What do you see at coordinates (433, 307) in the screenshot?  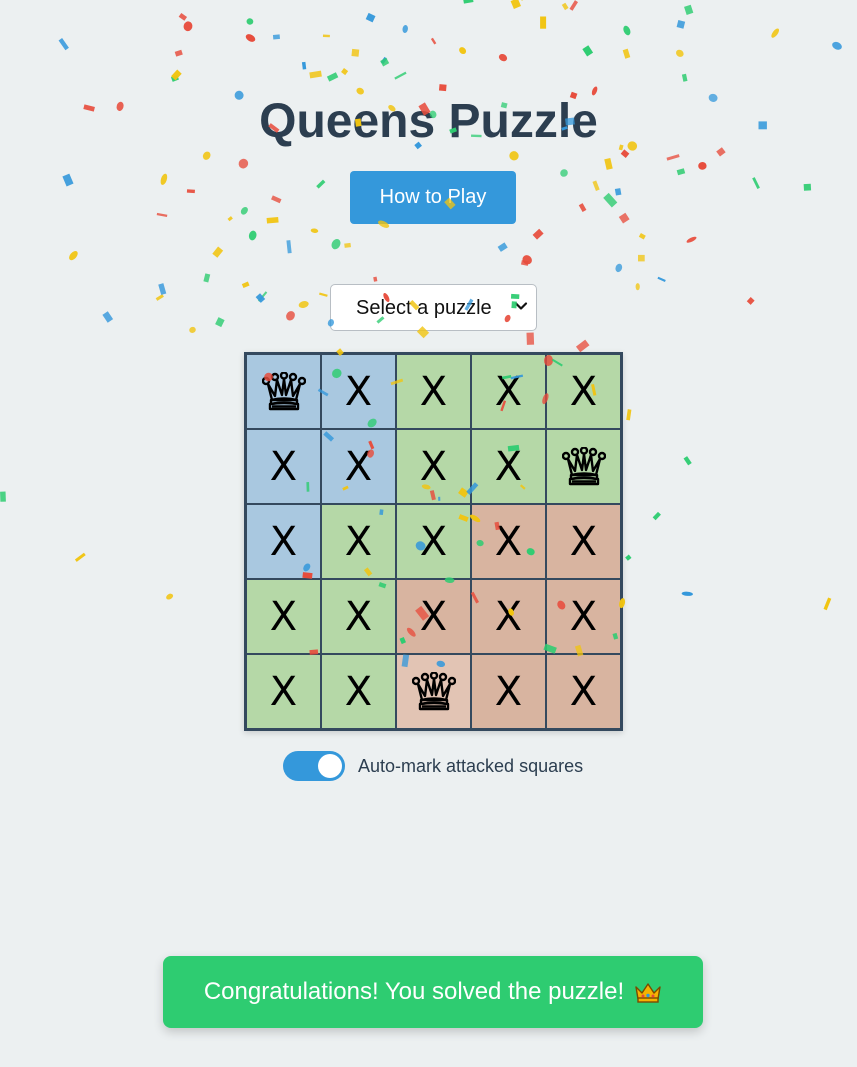 I see `puzzle-select: Select a puzzle` at bounding box center [433, 307].